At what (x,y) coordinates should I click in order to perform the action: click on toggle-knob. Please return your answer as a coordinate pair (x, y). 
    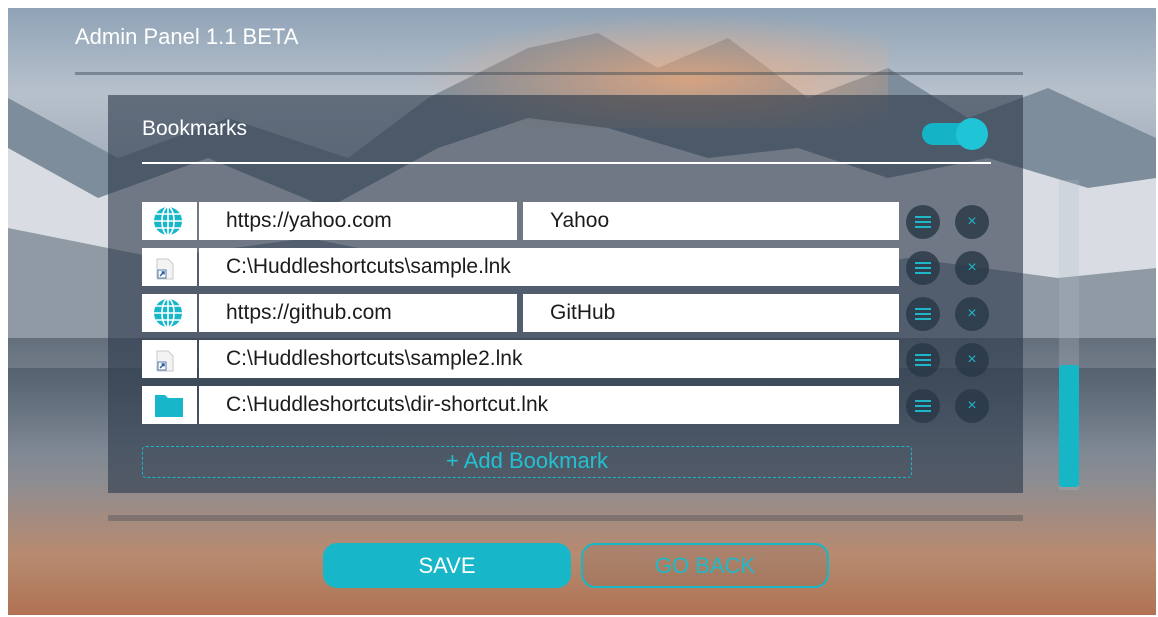
    Looking at the image, I should click on (972, 134).